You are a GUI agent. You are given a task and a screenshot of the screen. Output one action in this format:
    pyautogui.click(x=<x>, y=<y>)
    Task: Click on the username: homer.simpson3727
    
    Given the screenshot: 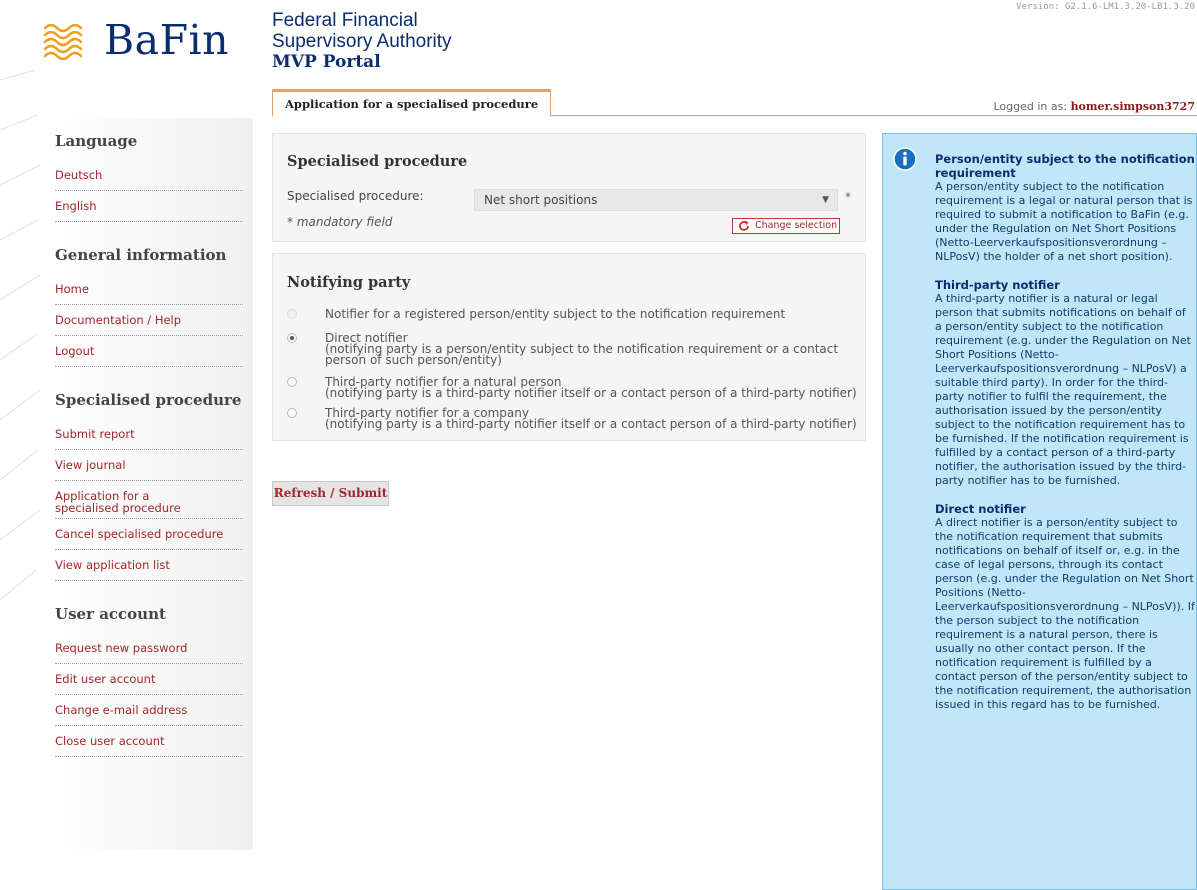 What is the action you would take?
    pyautogui.click(x=1132, y=106)
    